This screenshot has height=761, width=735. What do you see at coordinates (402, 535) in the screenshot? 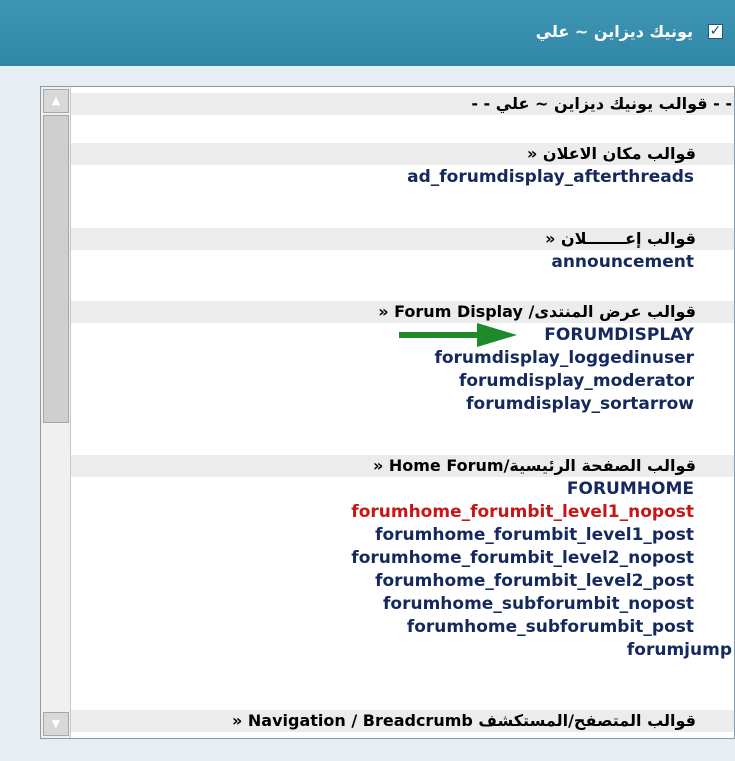
I see `list-item: forumhome_forumbit_level1_post` at bounding box center [402, 535].